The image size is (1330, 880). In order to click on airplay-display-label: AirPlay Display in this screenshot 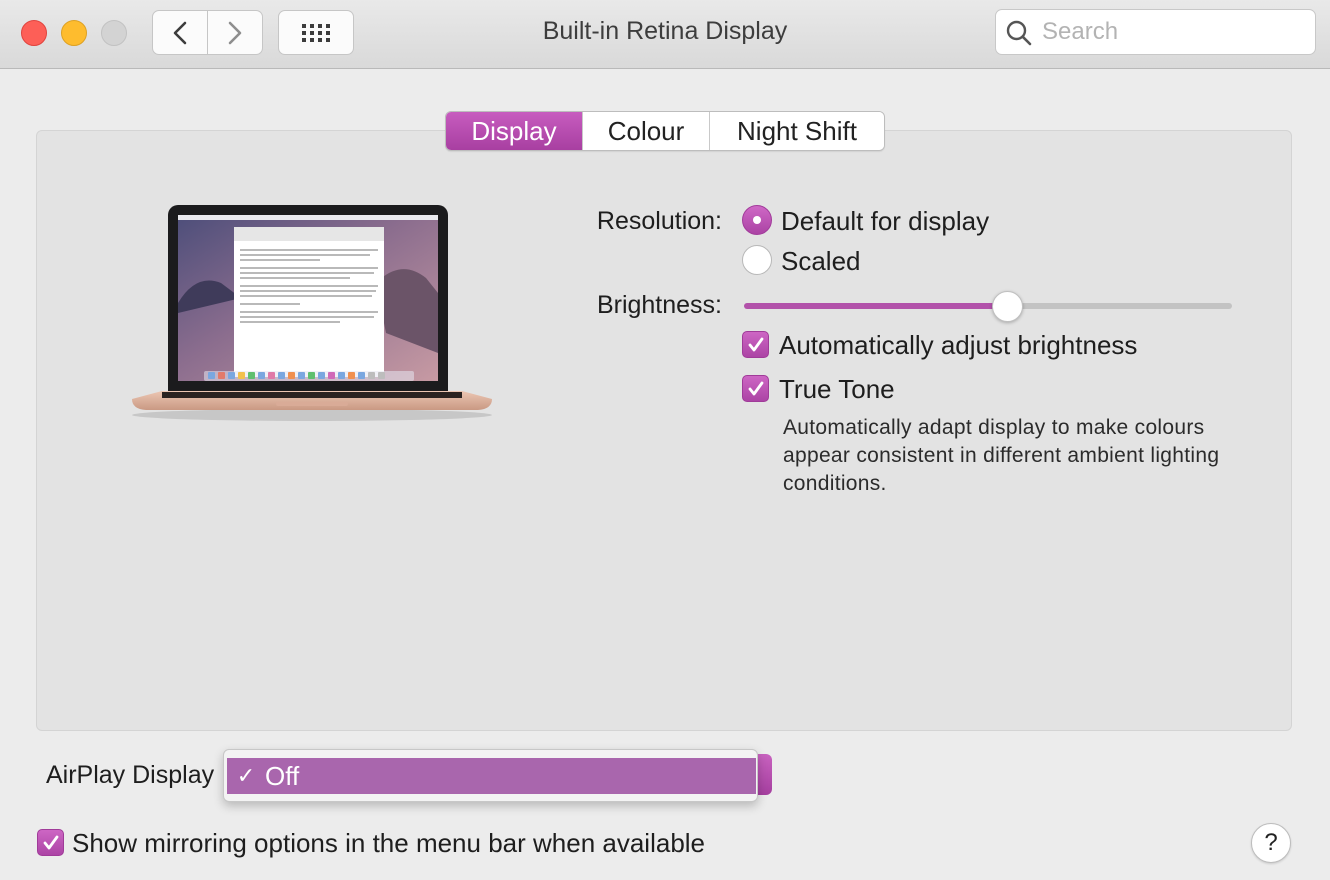, I will do `click(130, 775)`.